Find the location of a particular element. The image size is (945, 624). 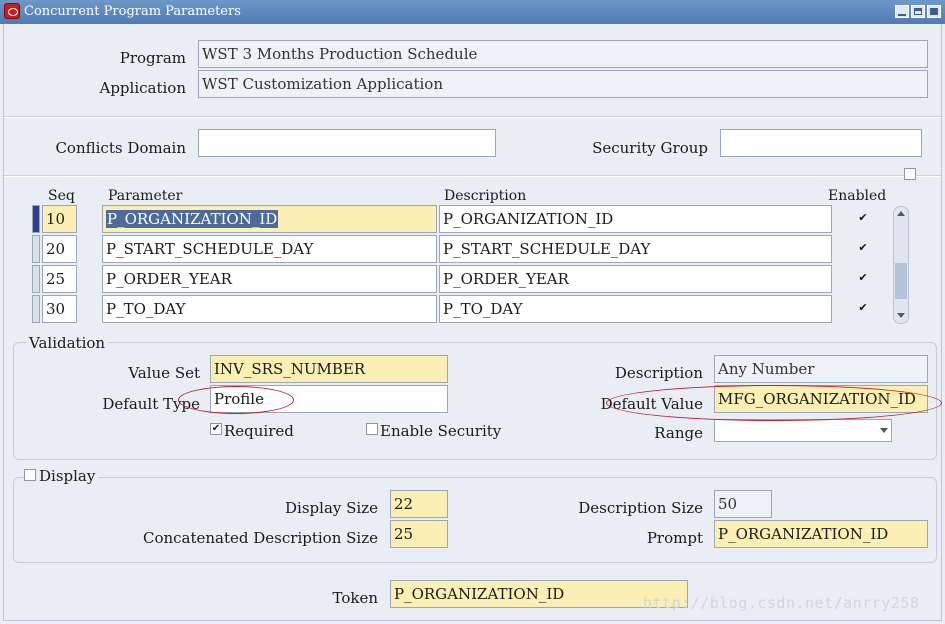

default-value-field: MFG_ORGANIZATION_ID is located at coordinates (821, 399).